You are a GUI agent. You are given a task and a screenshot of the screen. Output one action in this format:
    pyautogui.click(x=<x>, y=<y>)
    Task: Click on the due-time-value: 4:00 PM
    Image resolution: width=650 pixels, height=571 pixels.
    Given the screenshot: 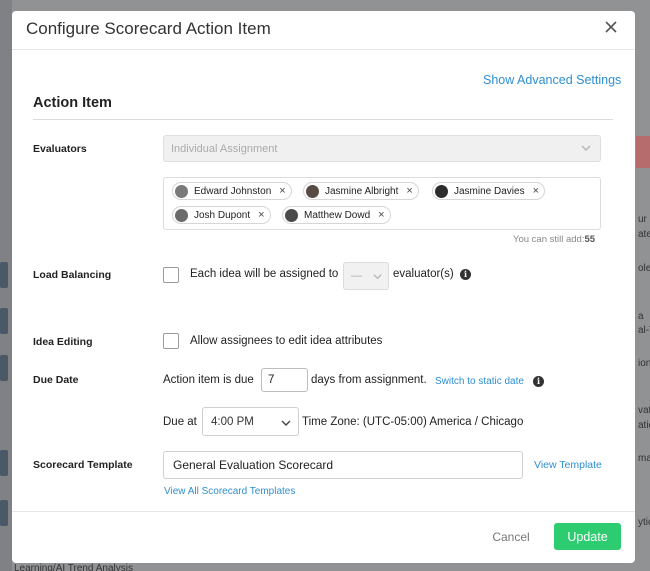 What is the action you would take?
    pyautogui.click(x=232, y=422)
    